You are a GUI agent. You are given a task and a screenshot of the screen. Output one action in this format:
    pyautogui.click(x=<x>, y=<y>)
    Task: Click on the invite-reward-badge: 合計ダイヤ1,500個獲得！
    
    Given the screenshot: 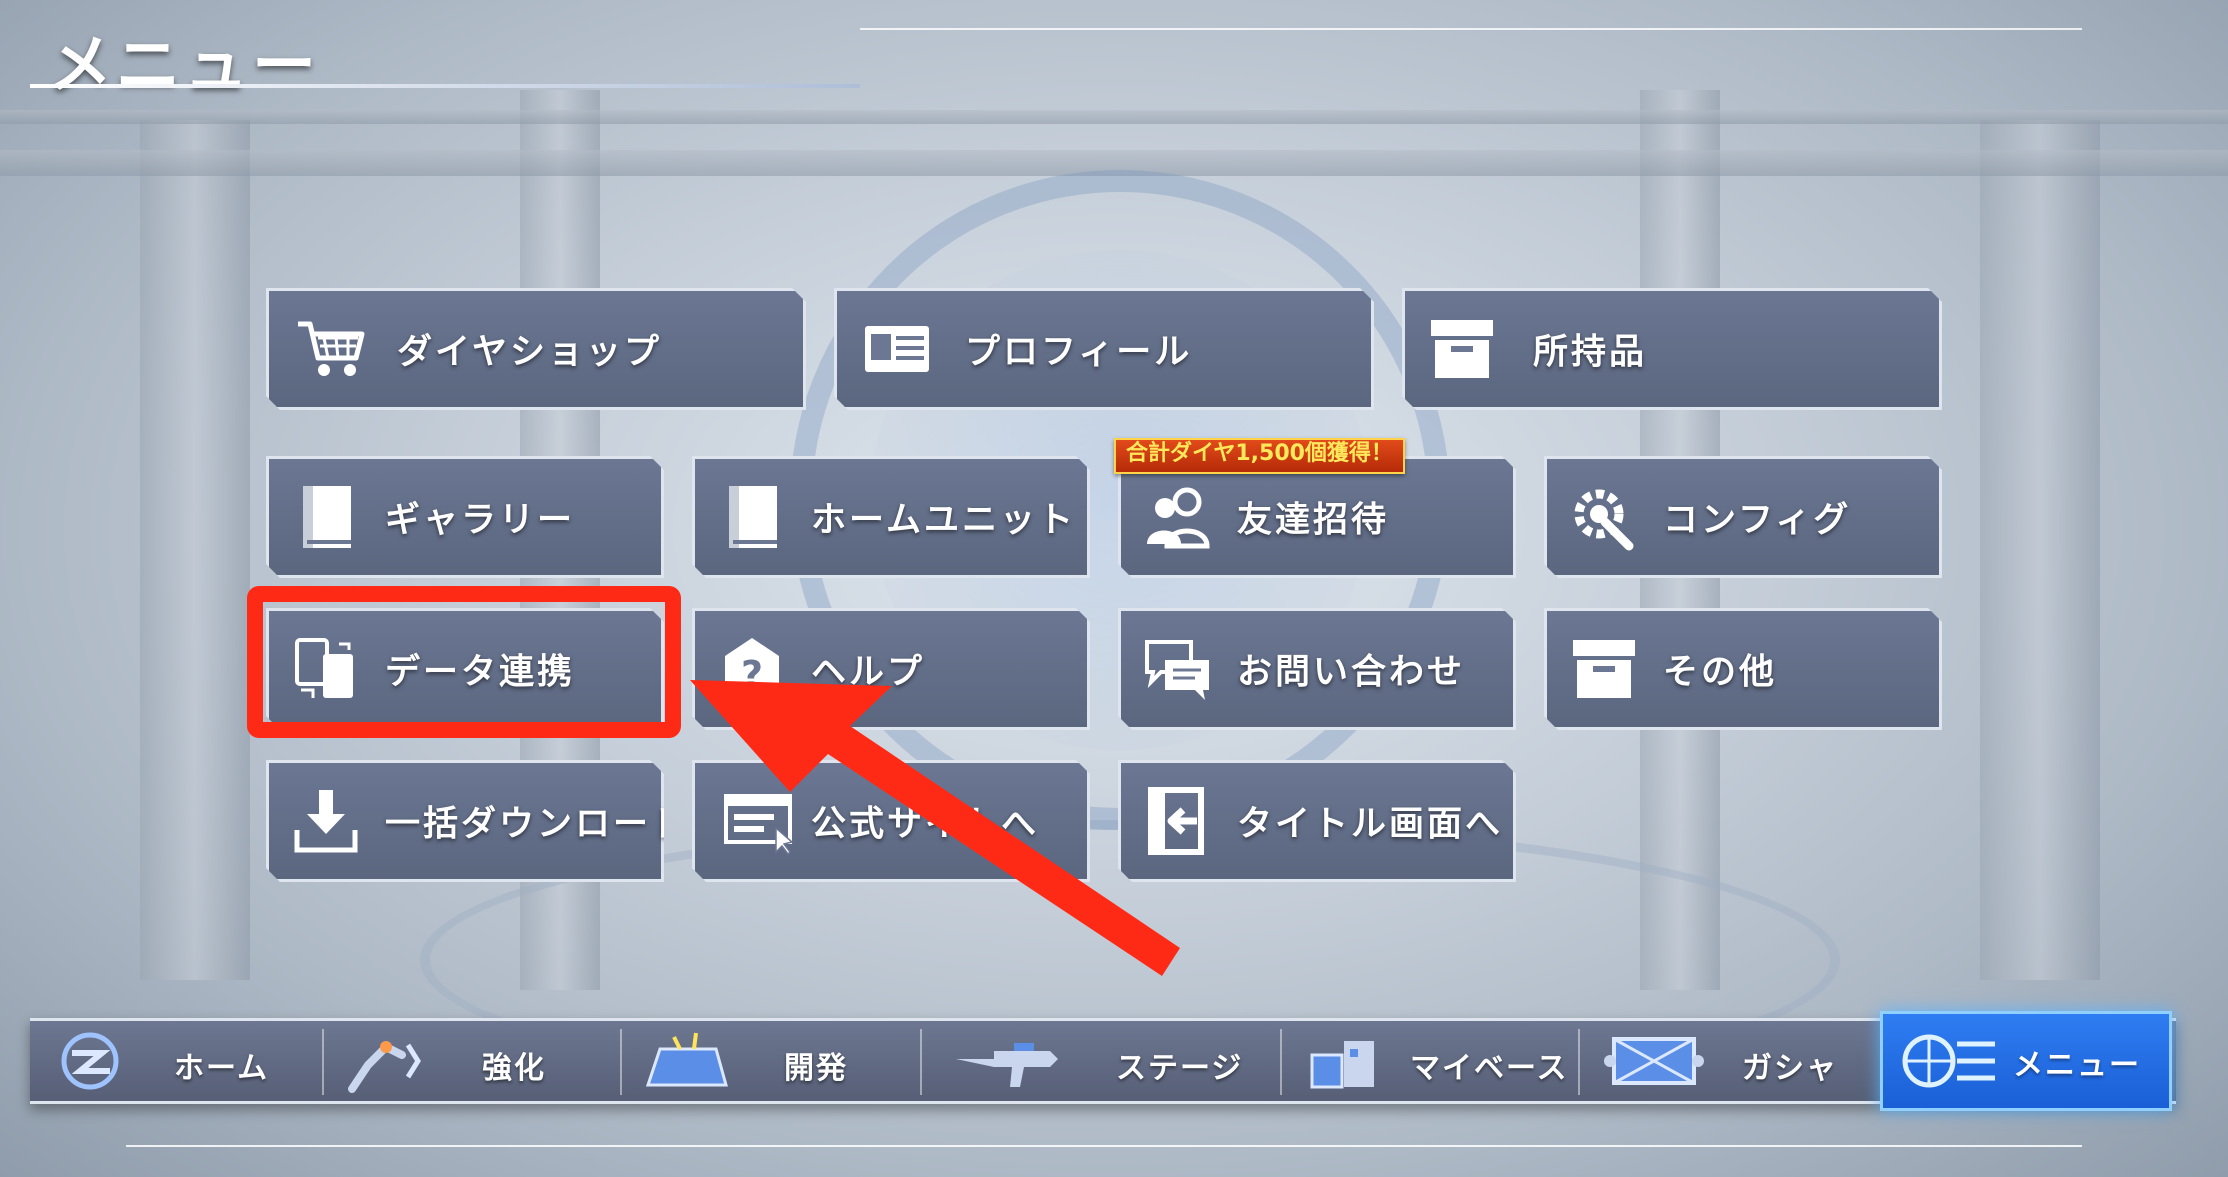 What is the action you would take?
    pyautogui.click(x=1259, y=456)
    